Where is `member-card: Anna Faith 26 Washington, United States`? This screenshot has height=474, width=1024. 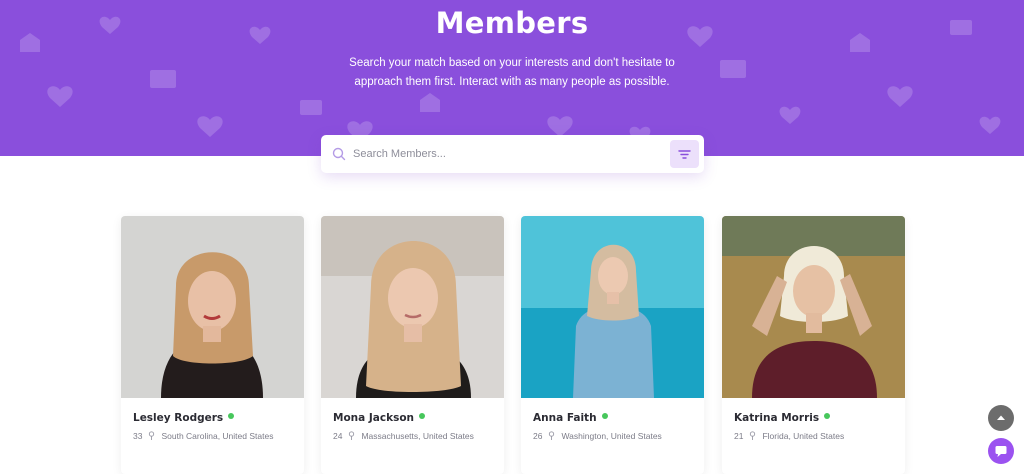
member-card: Anna Faith 26 Washington, United States is located at coordinates (612, 345).